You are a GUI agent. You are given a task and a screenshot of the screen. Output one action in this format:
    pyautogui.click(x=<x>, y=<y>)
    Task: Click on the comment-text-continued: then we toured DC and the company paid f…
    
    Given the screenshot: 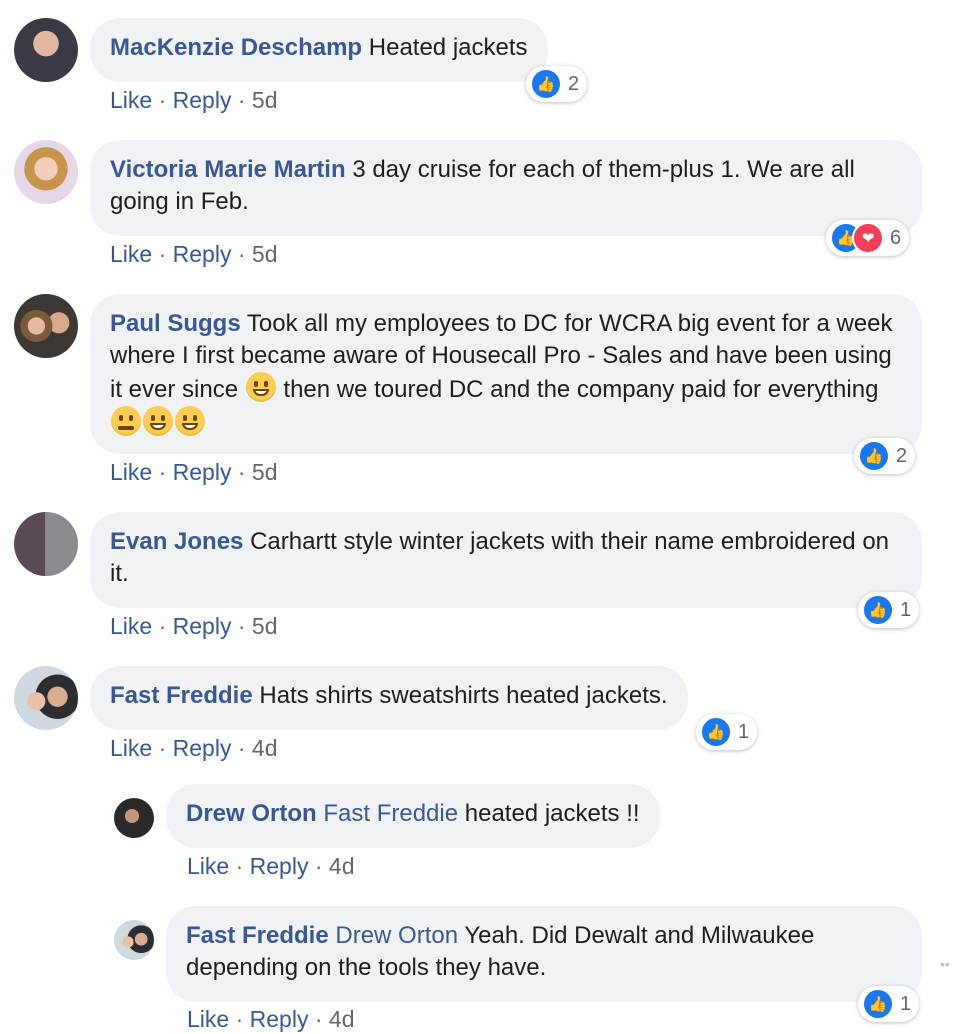 What is the action you would take?
    pyautogui.click(x=581, y=389)
    